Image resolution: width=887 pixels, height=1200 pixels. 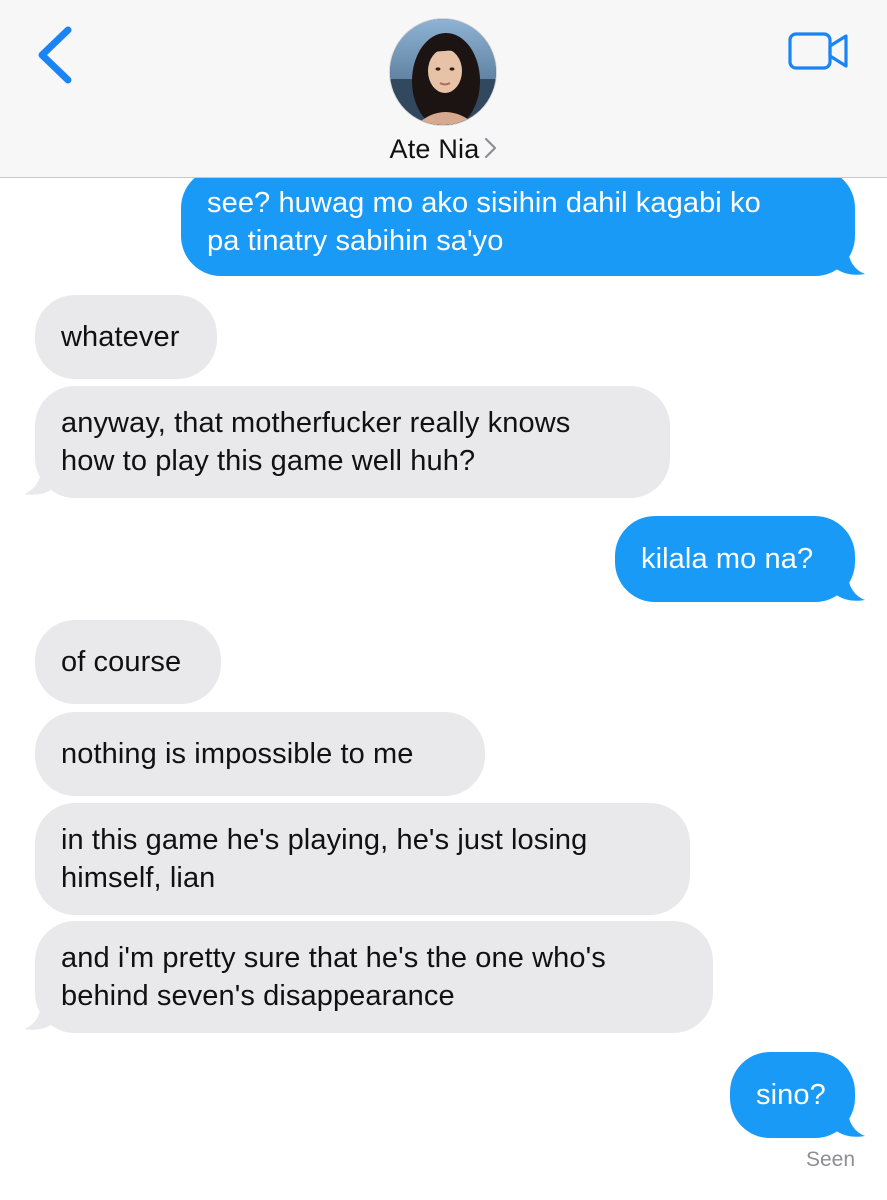 What do you see at coordinates (791, 1095) in the screenshot?
I see `message-text: sino?` at bounding box center [791, 1095].